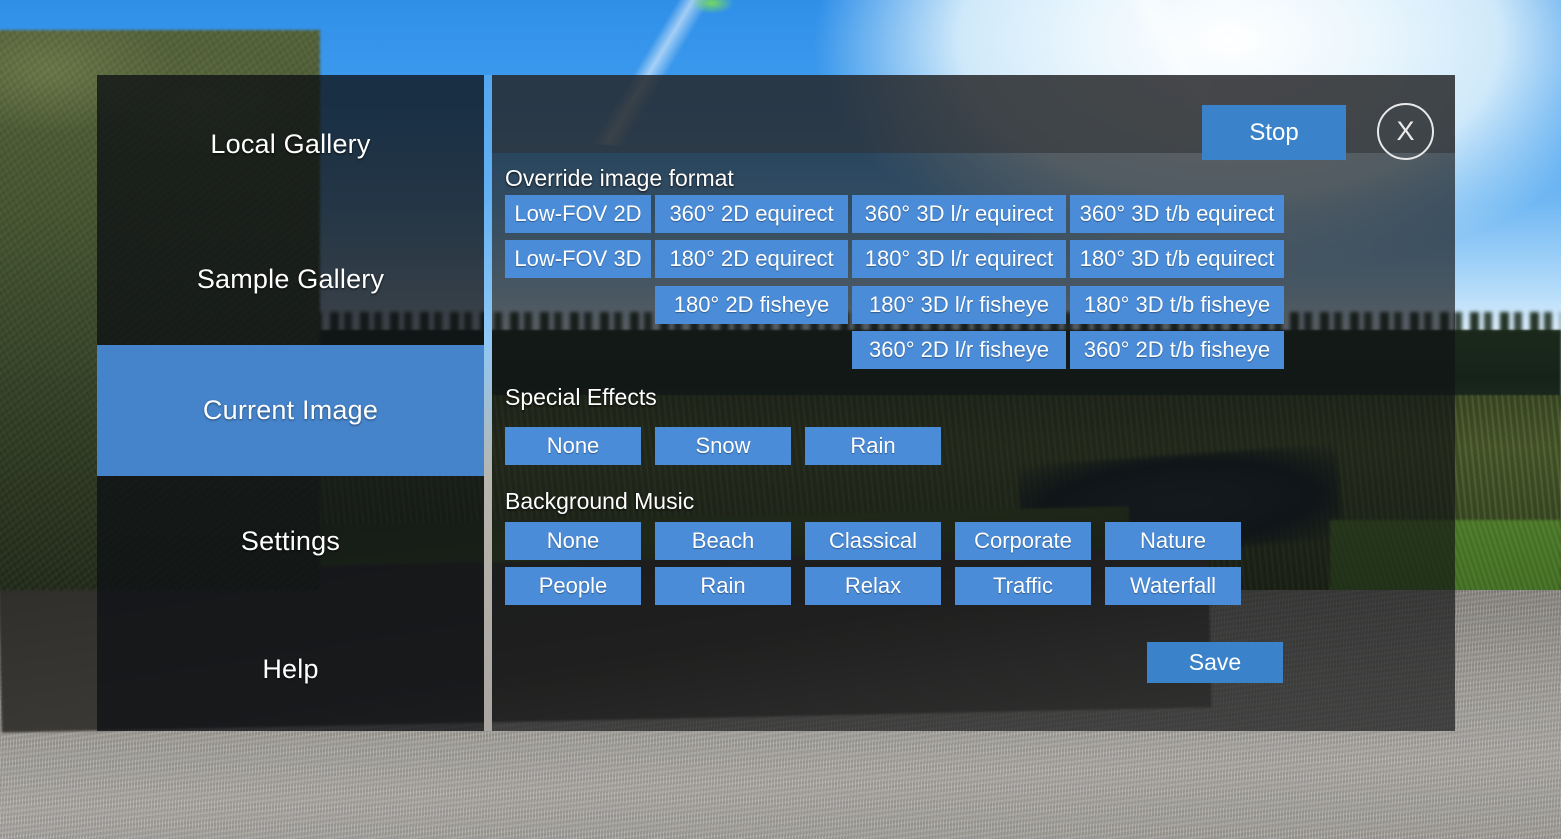 The image size is (1561, 839). What do you see at coordinates (1177, 350) in the screenshot?
I see `format-option-360-2d-tb-fisheye: 360° 2D t/b fisheye` at bounding box center [1177, 350].